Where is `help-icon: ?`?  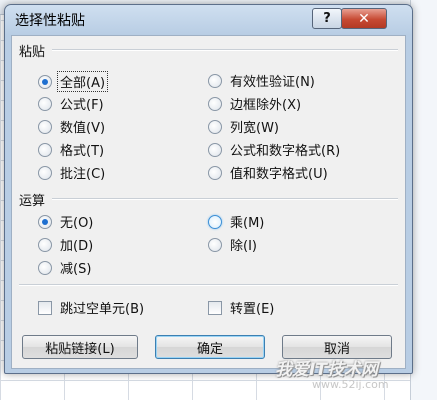 help-icon: ? is located at coordinates (327, 18).